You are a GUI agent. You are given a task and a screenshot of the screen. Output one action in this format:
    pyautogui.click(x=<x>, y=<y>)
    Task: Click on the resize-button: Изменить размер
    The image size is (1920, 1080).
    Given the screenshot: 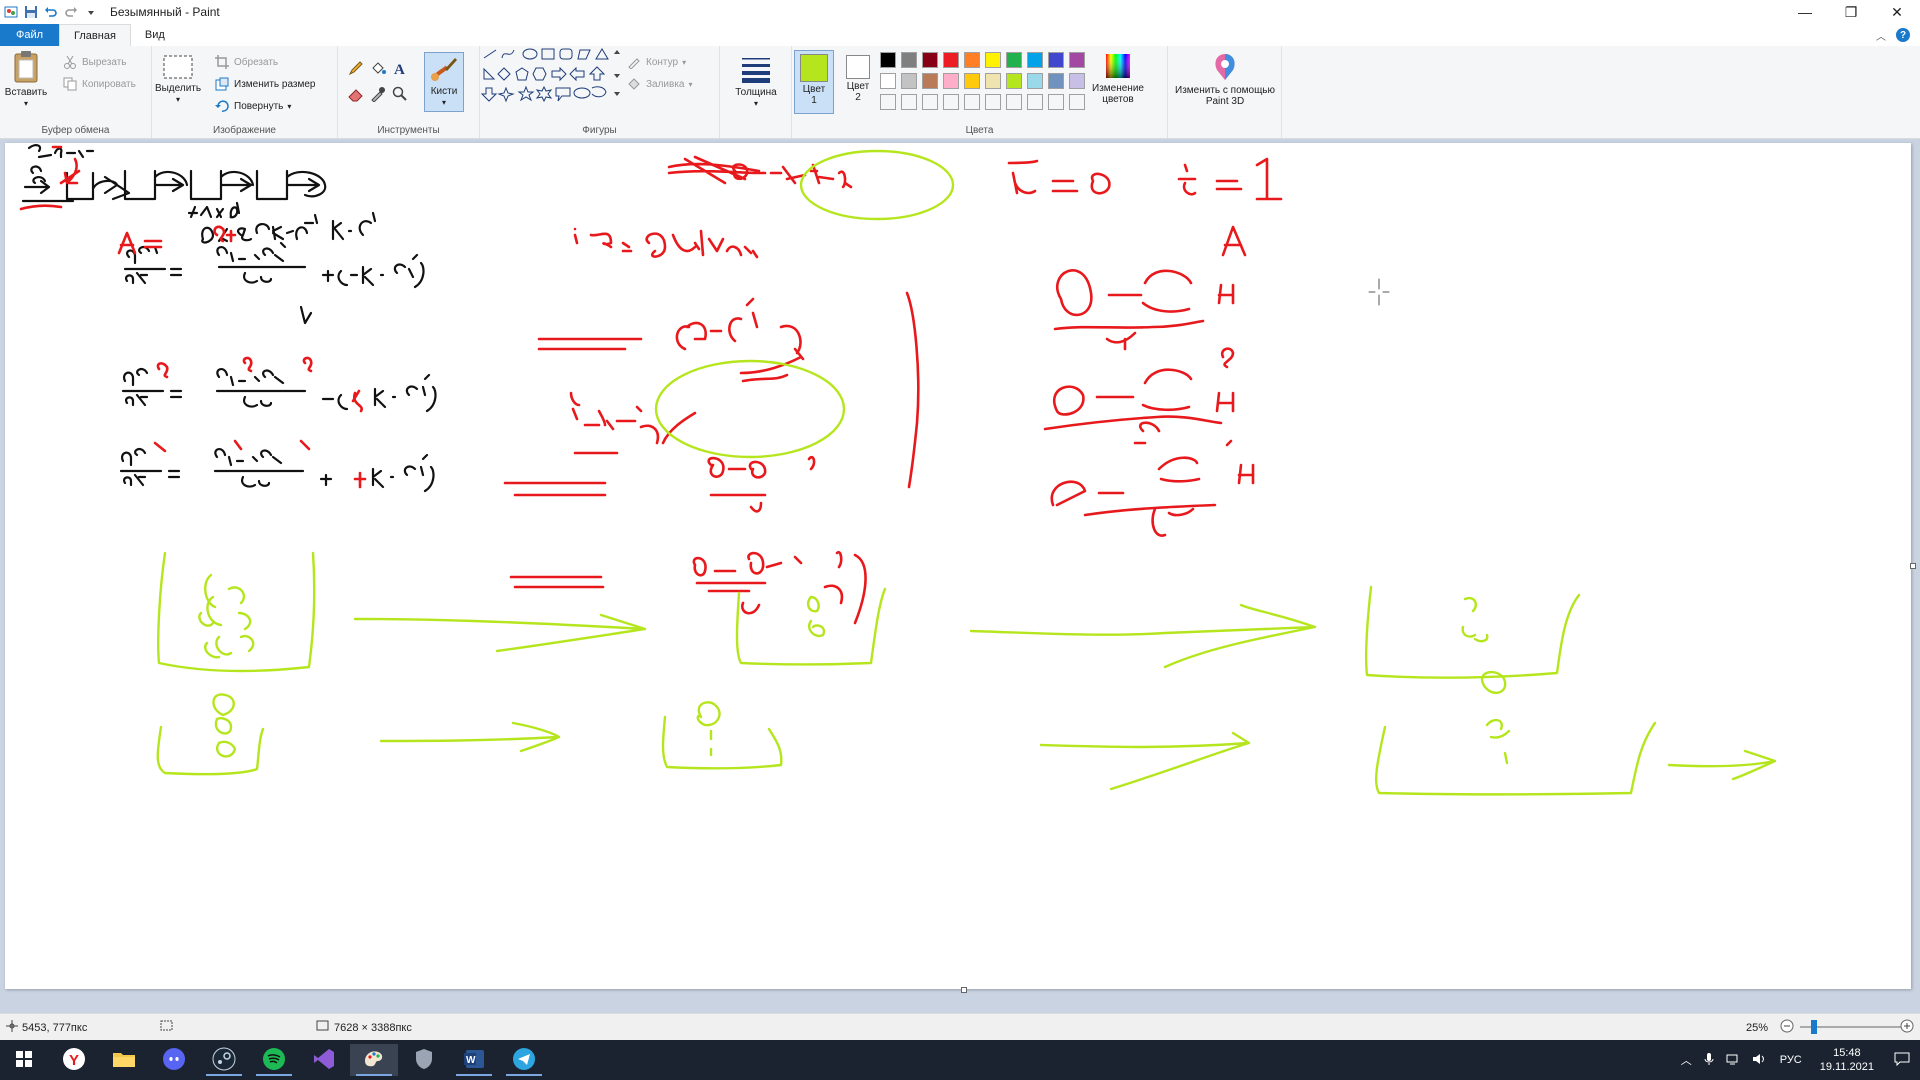 What is the action you would take?
    pyautogui.click(x=264, y=84)
    